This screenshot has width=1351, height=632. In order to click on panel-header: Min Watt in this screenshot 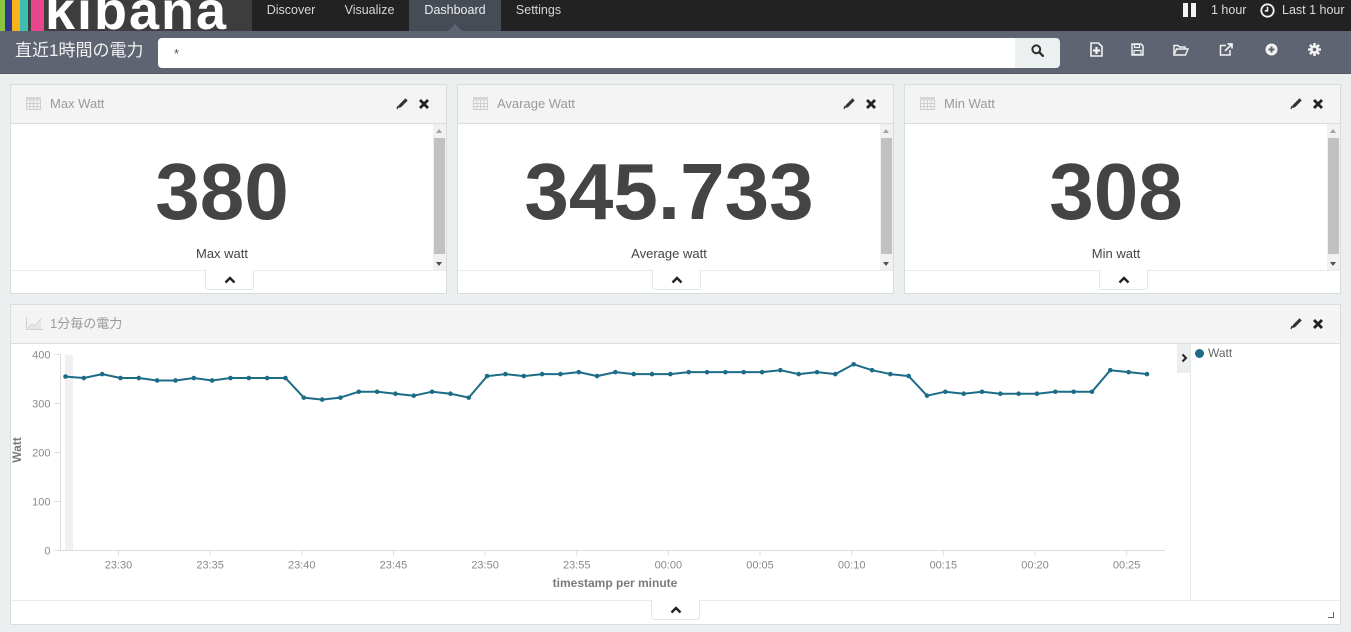, I will do `click(1122, 104)`.